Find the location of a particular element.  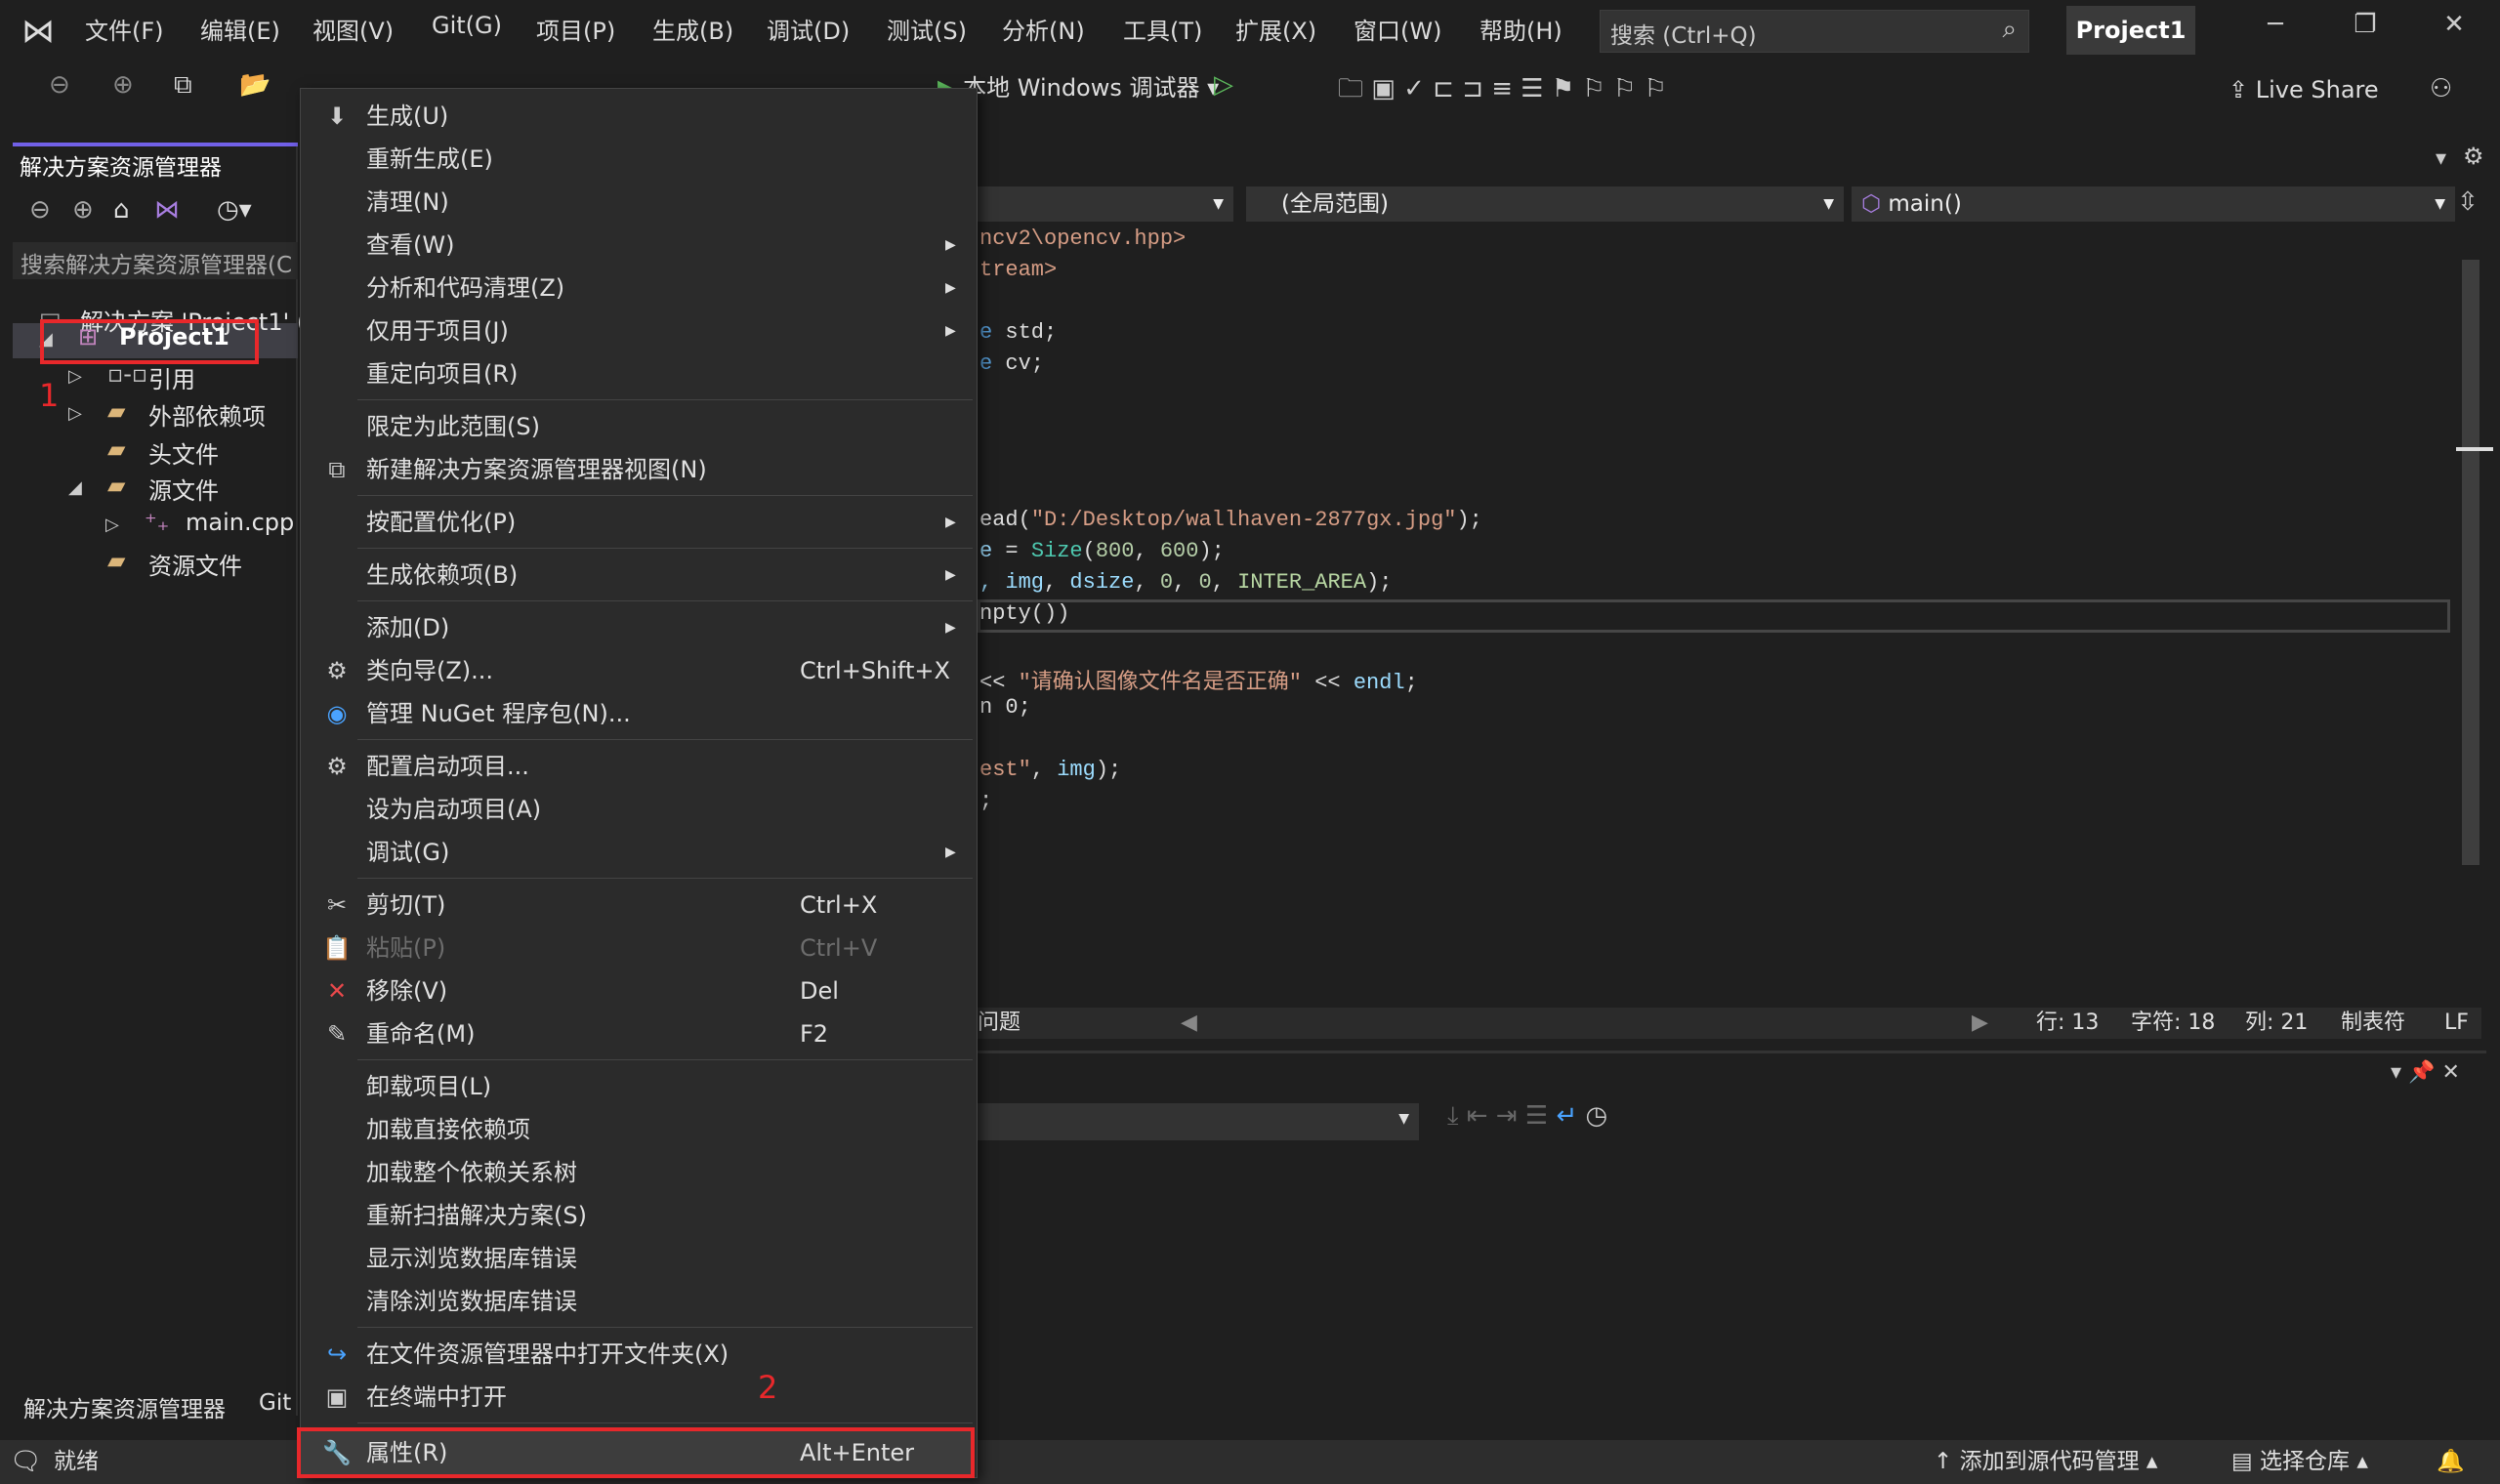

menu-item: 重新生成(E) is located at coordinates (639, 160).